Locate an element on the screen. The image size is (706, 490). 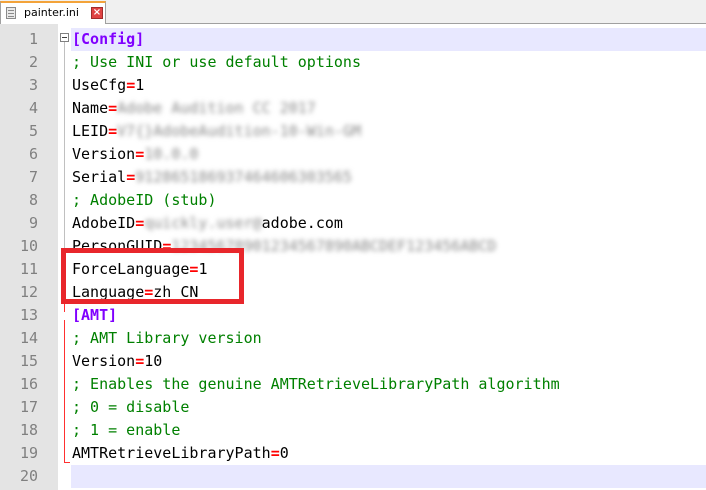
redacted-value: 912865186937464606303565 is located at coordinates (243, 177).